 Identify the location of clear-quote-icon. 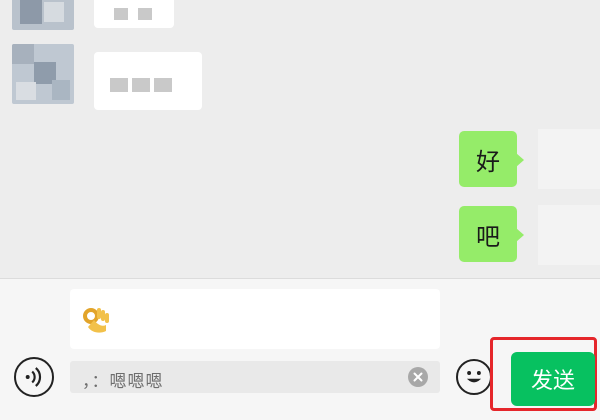
(418, 377).